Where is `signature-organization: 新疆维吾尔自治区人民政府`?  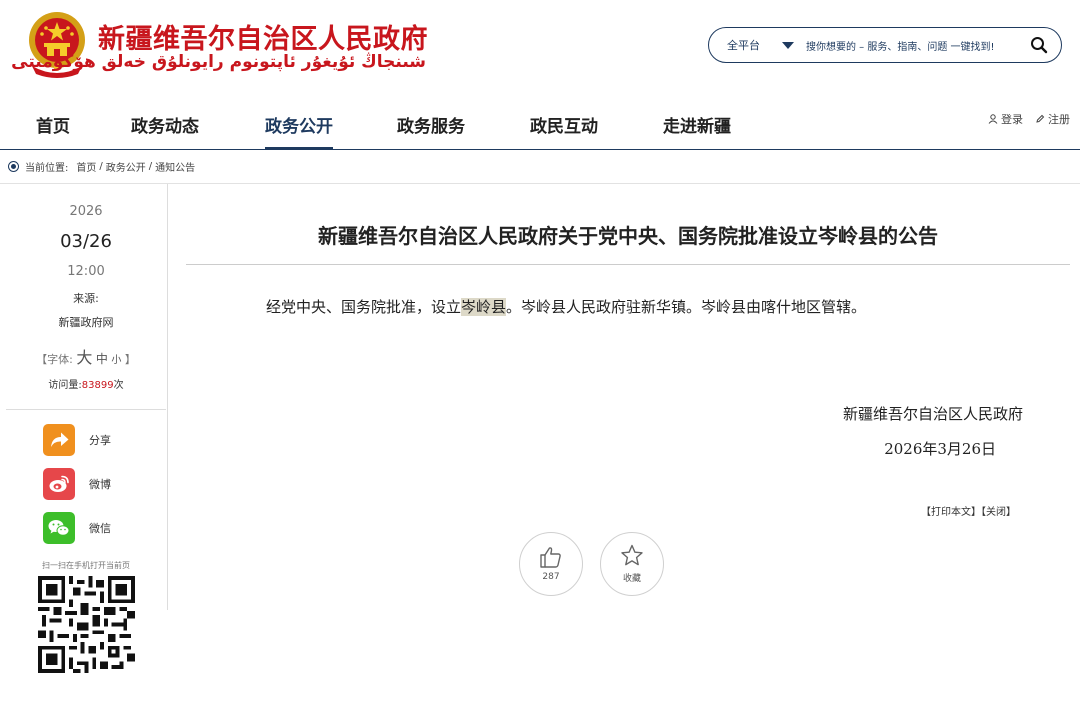
signature-organization: 新疆维吾尔自治区人民政府 is located at coordinates (932, 414).